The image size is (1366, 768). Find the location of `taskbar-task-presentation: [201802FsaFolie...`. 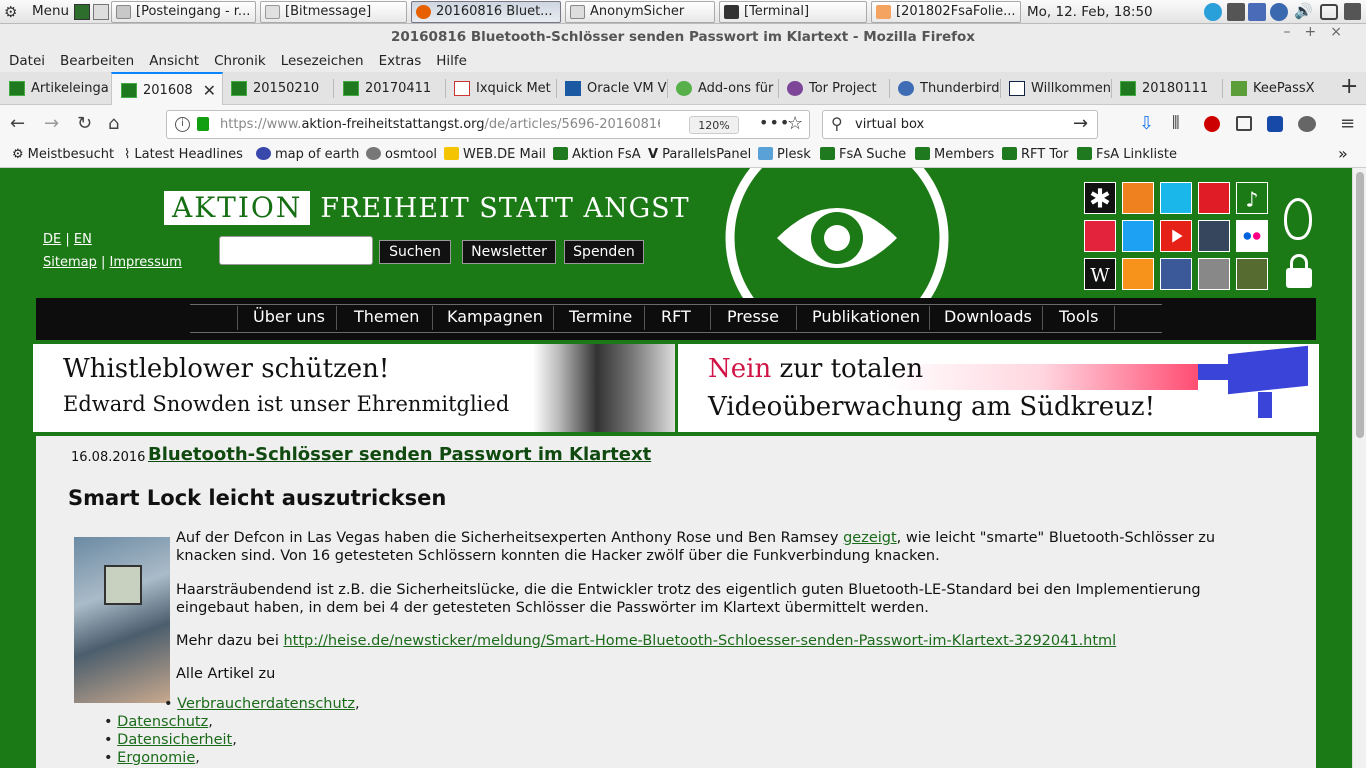

taskbar-task-presentation: [201802FsaFolie... is located at coordinates (946, 12).